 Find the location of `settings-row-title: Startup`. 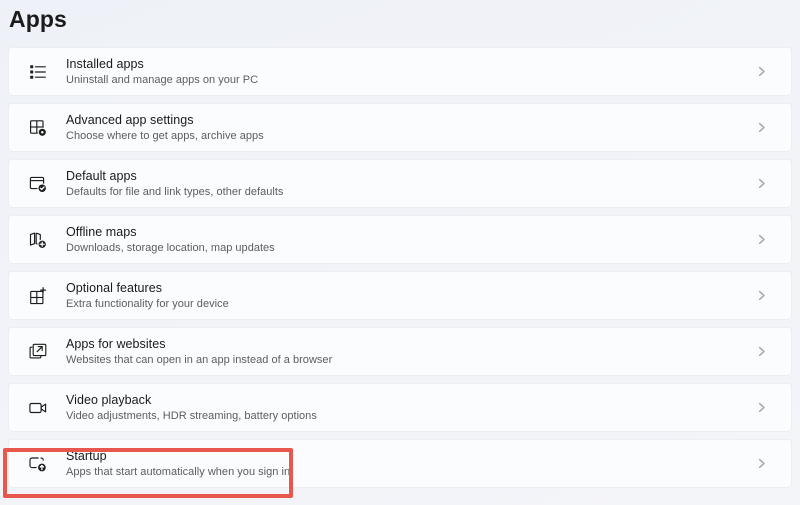

settings-row-title: Startup is located at coordinates (86, 455).